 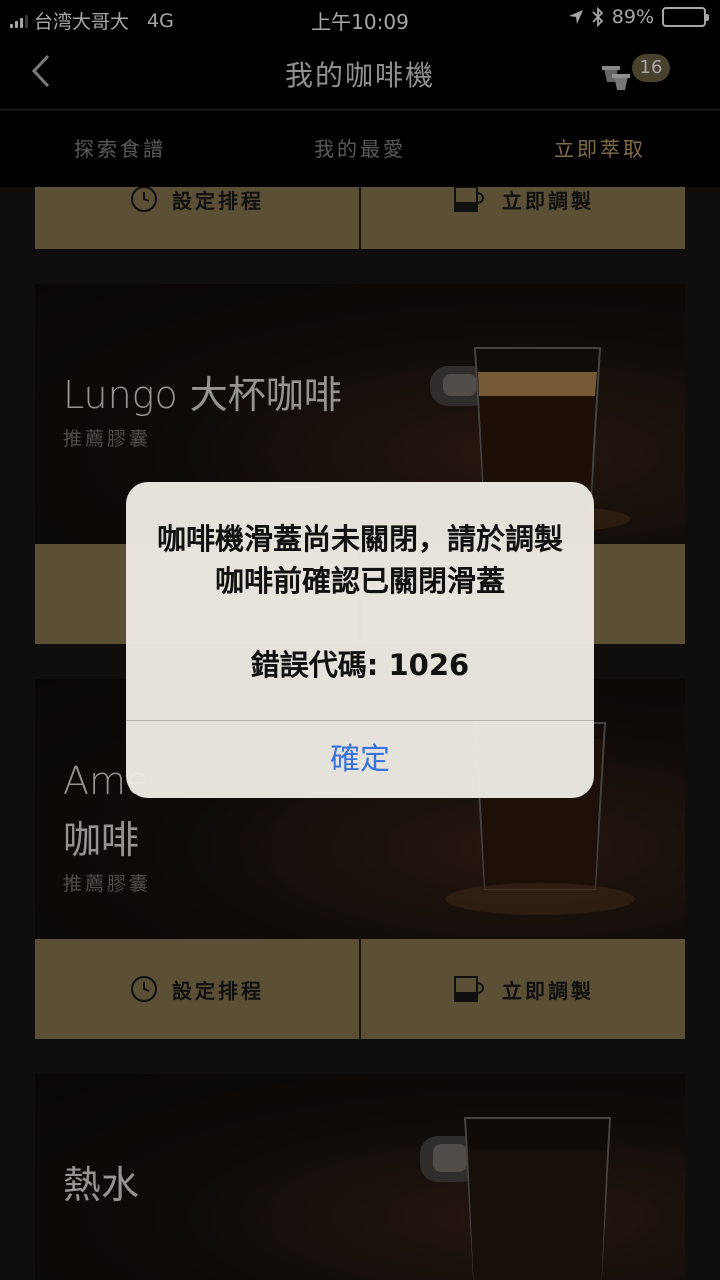 I want to click on alert-message: 咖啡機滑蓋尚未關閉，請於調製咖啡前確認已關閉滑蓋, so click(x=359, y=560).